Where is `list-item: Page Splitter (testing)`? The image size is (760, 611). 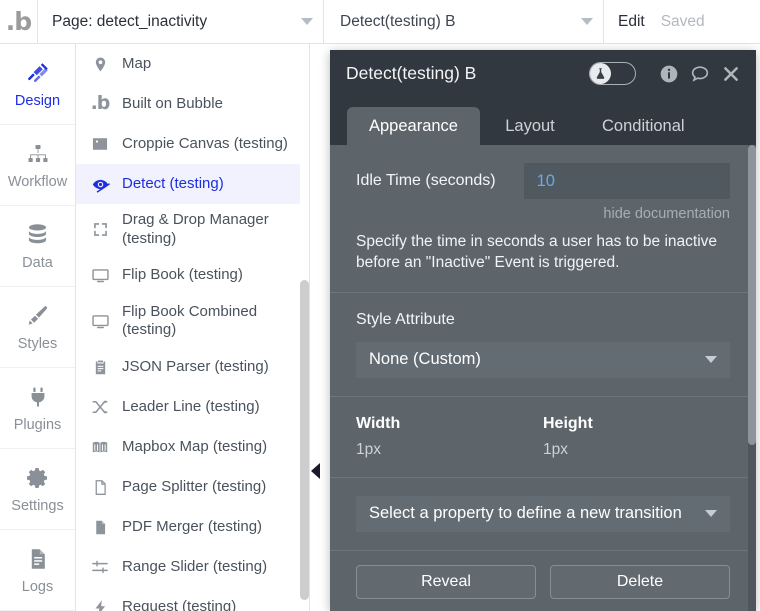
list-item: Page Splitter (testing) is located at coordinates (193, 487).